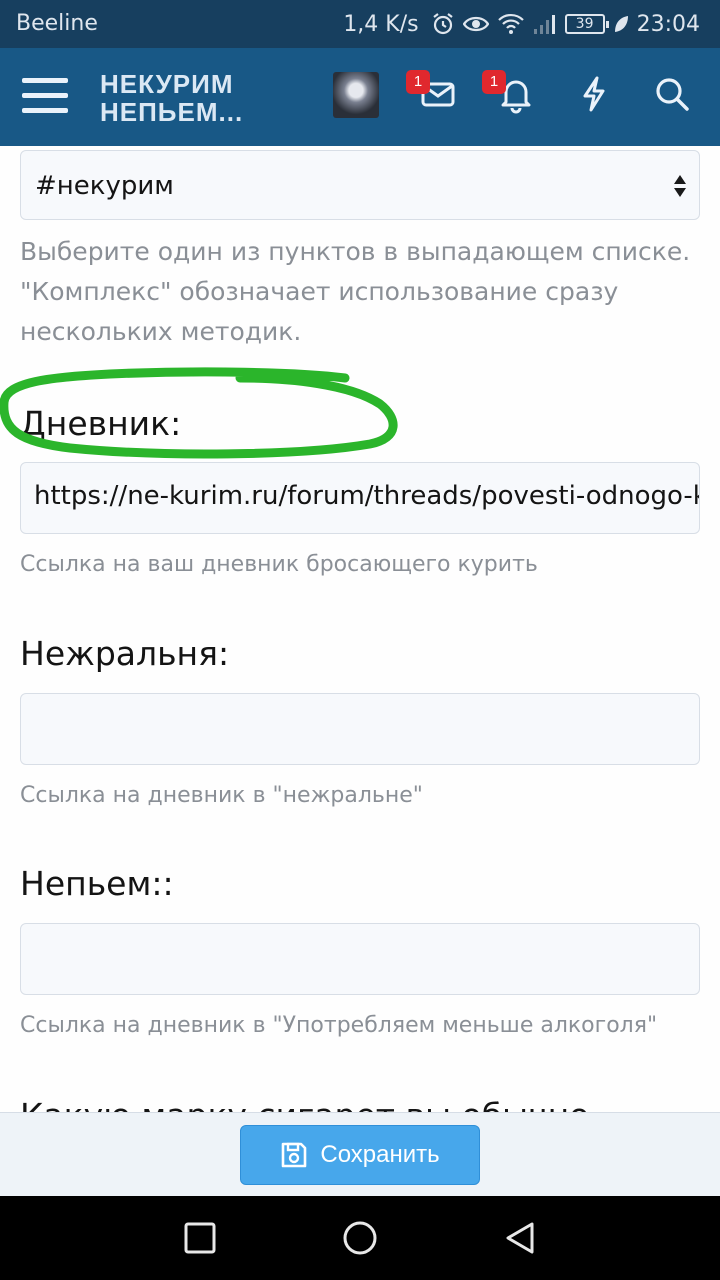 This screenshot has height=1280, width=720. Describe the element at coordinates (104, 186) in the screenshot. I see `method-select-value: #некурим` at that location.